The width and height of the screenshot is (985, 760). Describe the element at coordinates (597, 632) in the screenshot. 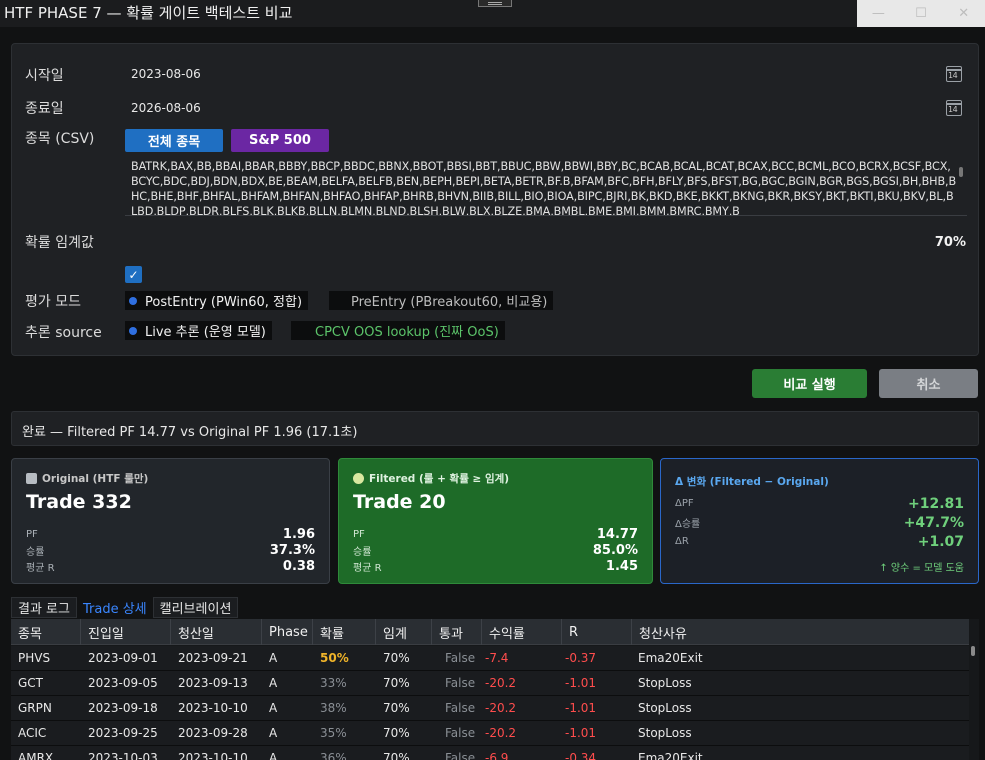

I see `column-header: R` at that location.